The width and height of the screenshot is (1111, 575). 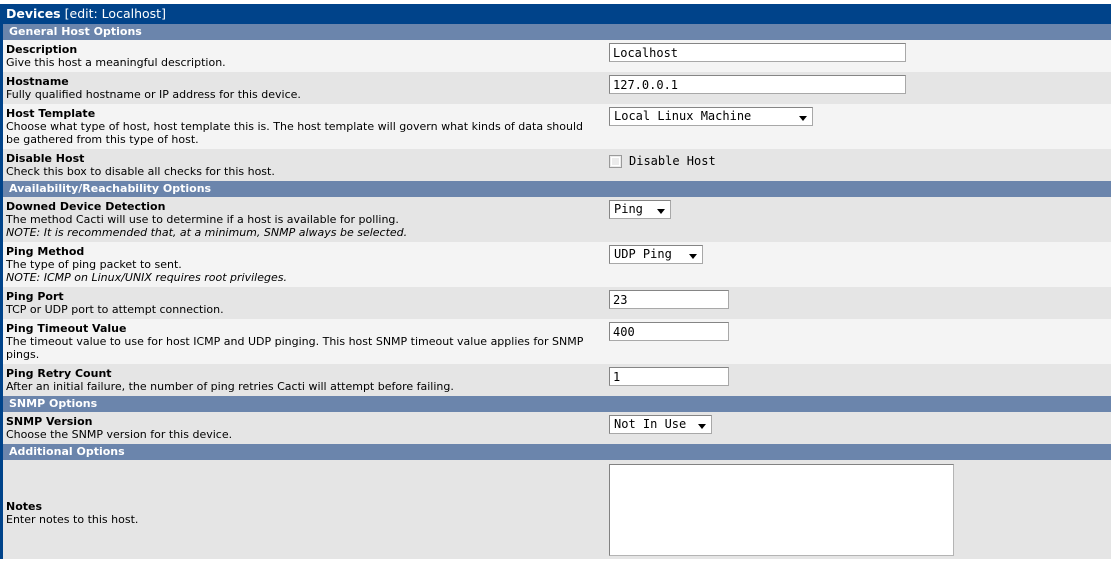 I want to click on ping-method-field-cell: UDP Ping, so click(x=857, y=254).